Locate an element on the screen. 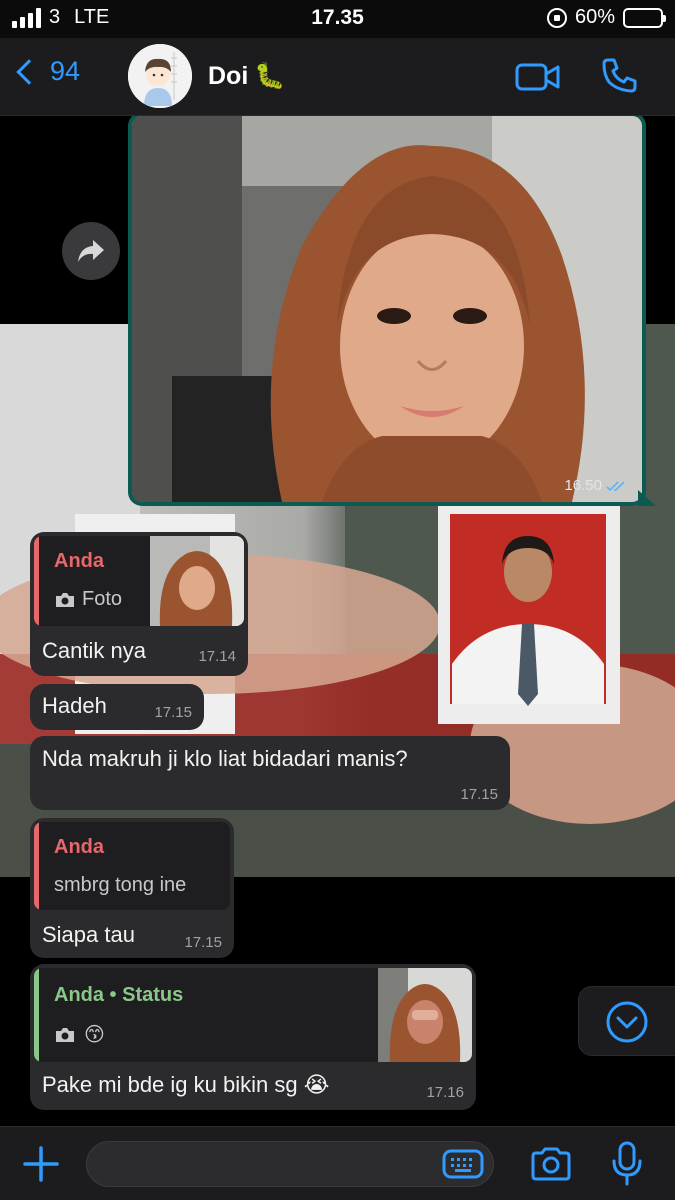 This screenshot has height=1200, width=675. chevron-down-icon is located at coordinates (627, 1022).